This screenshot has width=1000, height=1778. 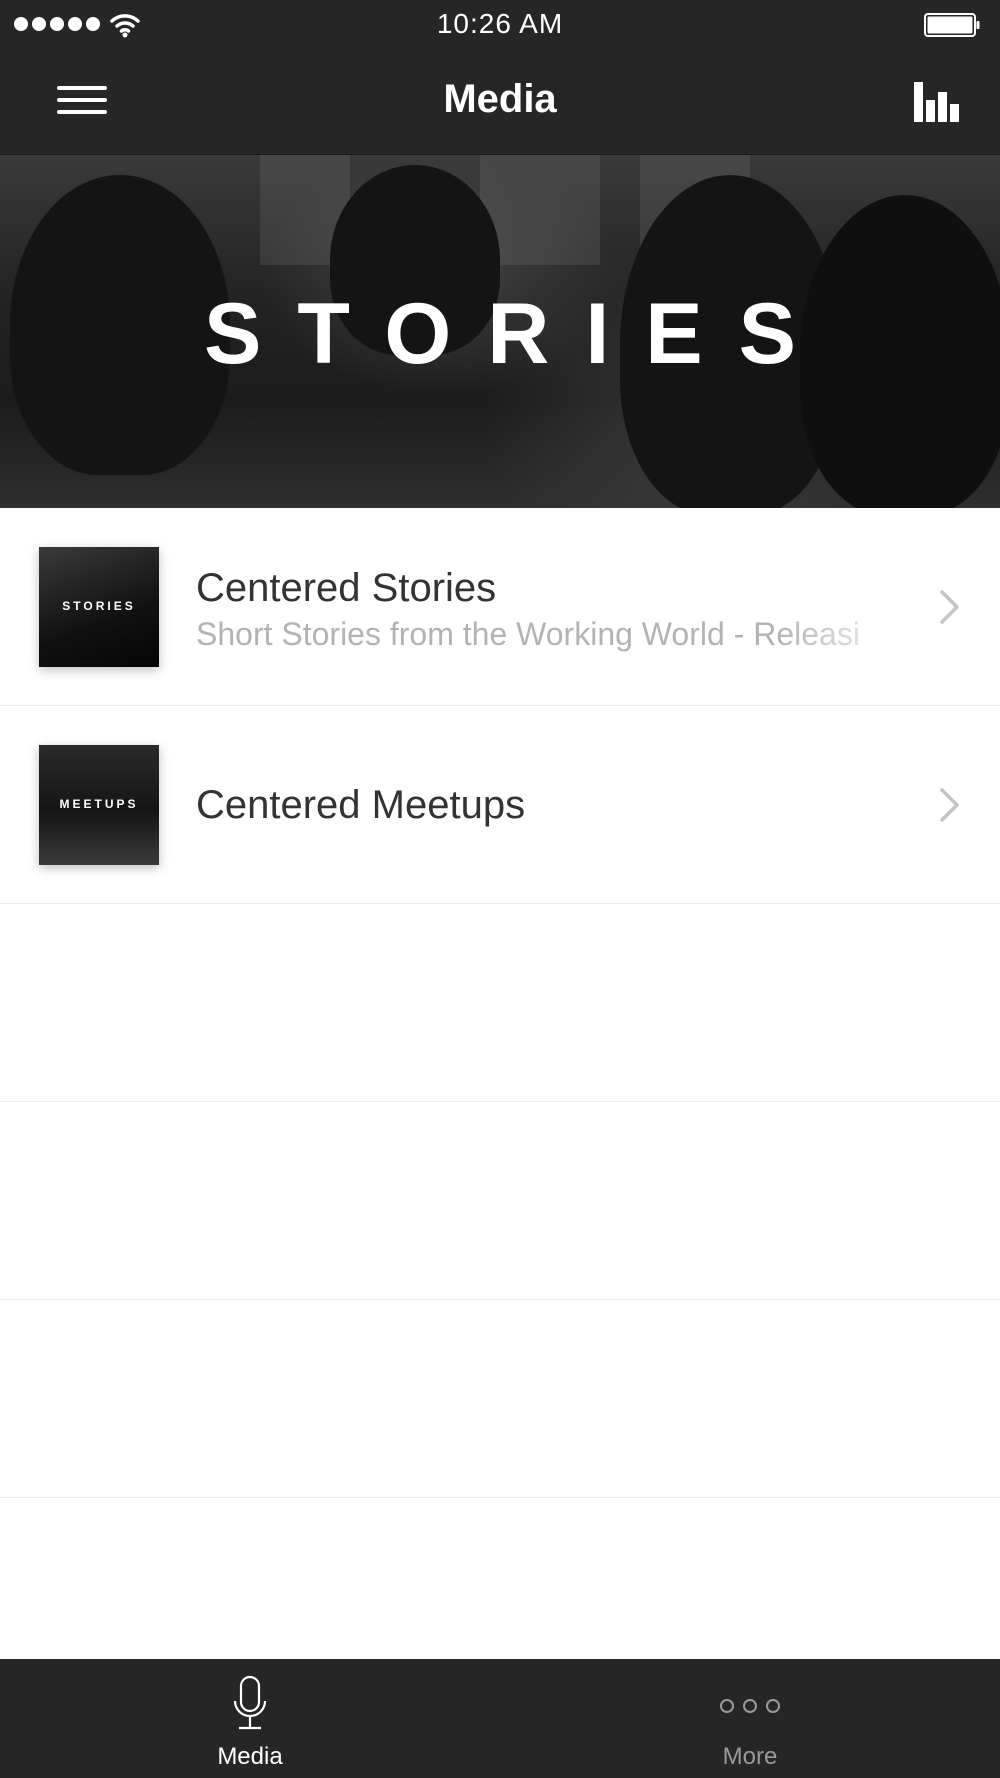 I want to click on battery-icon, so click(x=952, y=25).